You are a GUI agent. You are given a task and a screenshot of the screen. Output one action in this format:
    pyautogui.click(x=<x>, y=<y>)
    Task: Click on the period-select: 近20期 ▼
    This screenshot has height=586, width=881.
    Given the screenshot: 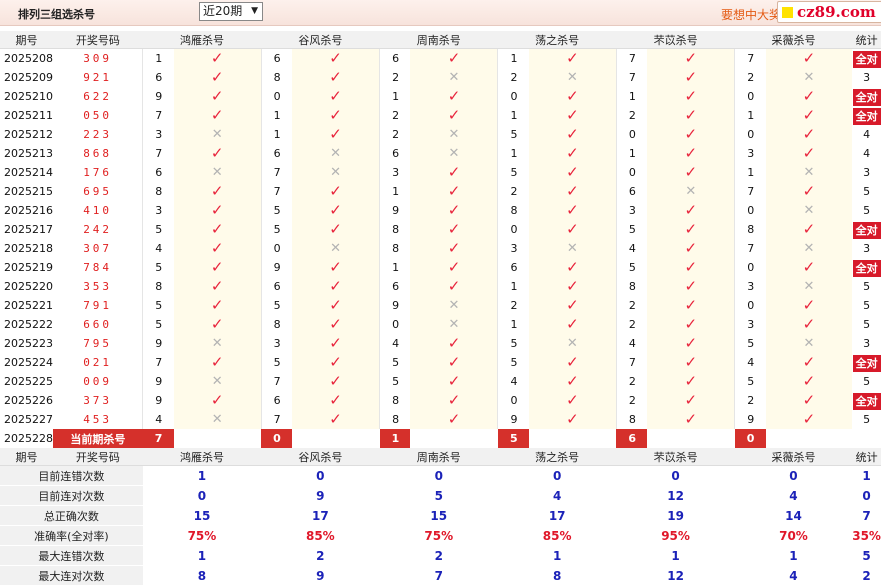 What is the action you would take?
    pyautogui.click(x=231, y=11)
    